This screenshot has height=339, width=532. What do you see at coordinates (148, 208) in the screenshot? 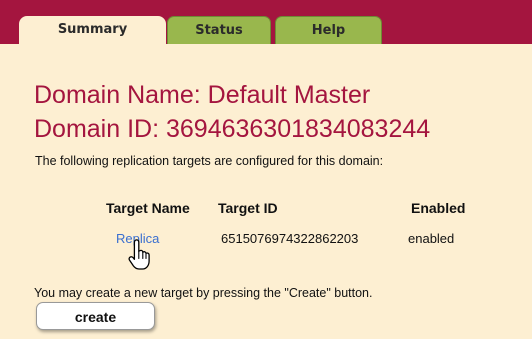
I see `column-header-target-name: Target Name` at bounding box center [148, 208].